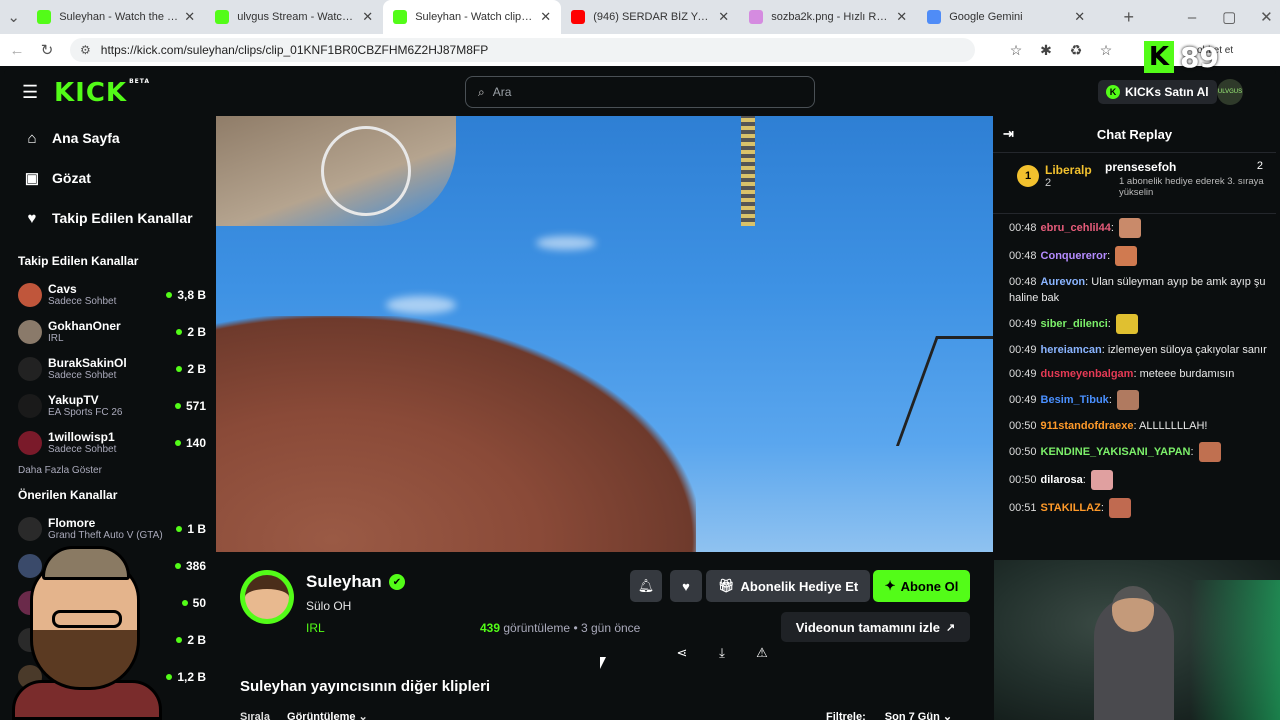 The image size is (1280, 720). What do you see at coordinates (686, 586) in the screenshot?
I see `follow-heart-button: ♥` at bounding box center [686, 586].